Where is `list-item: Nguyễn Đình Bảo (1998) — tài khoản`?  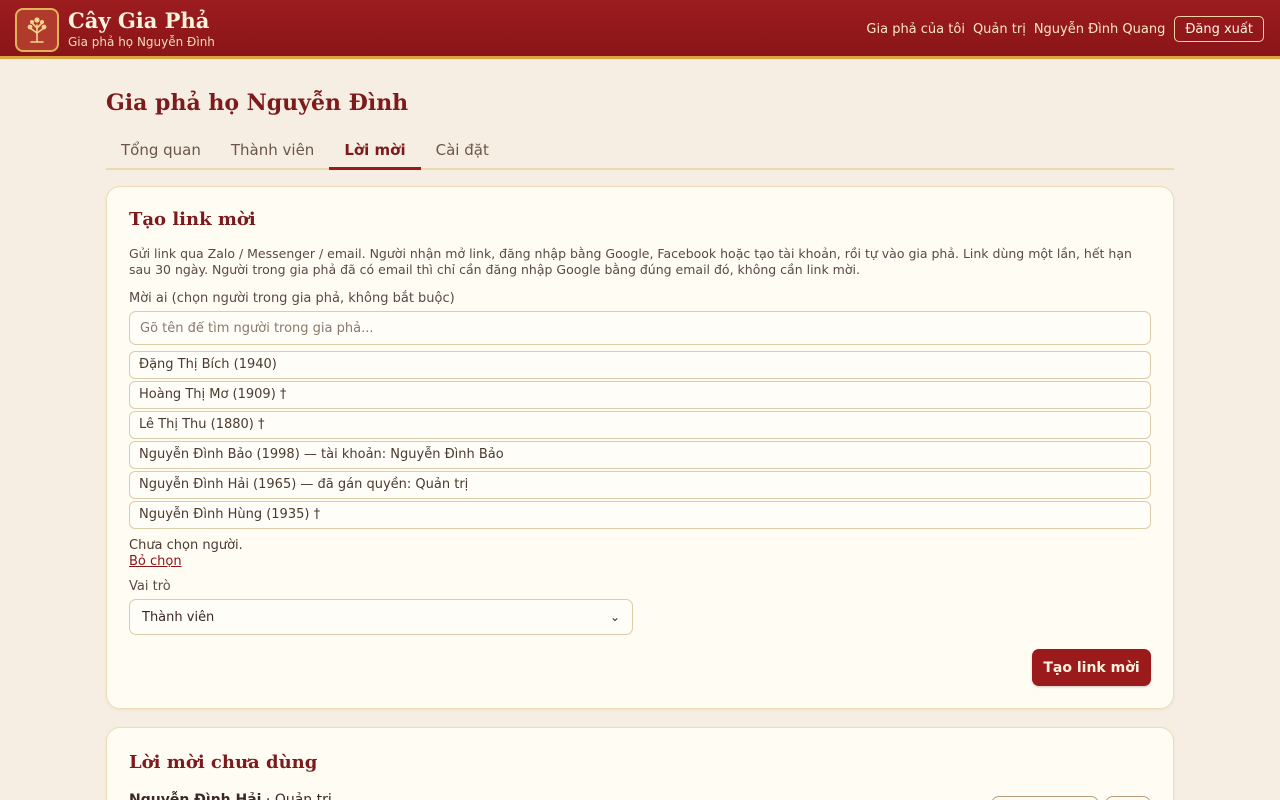 list-item: Nguyễn Đình Bảo (1998) — tài khoản is located at coordinates (640, 455).